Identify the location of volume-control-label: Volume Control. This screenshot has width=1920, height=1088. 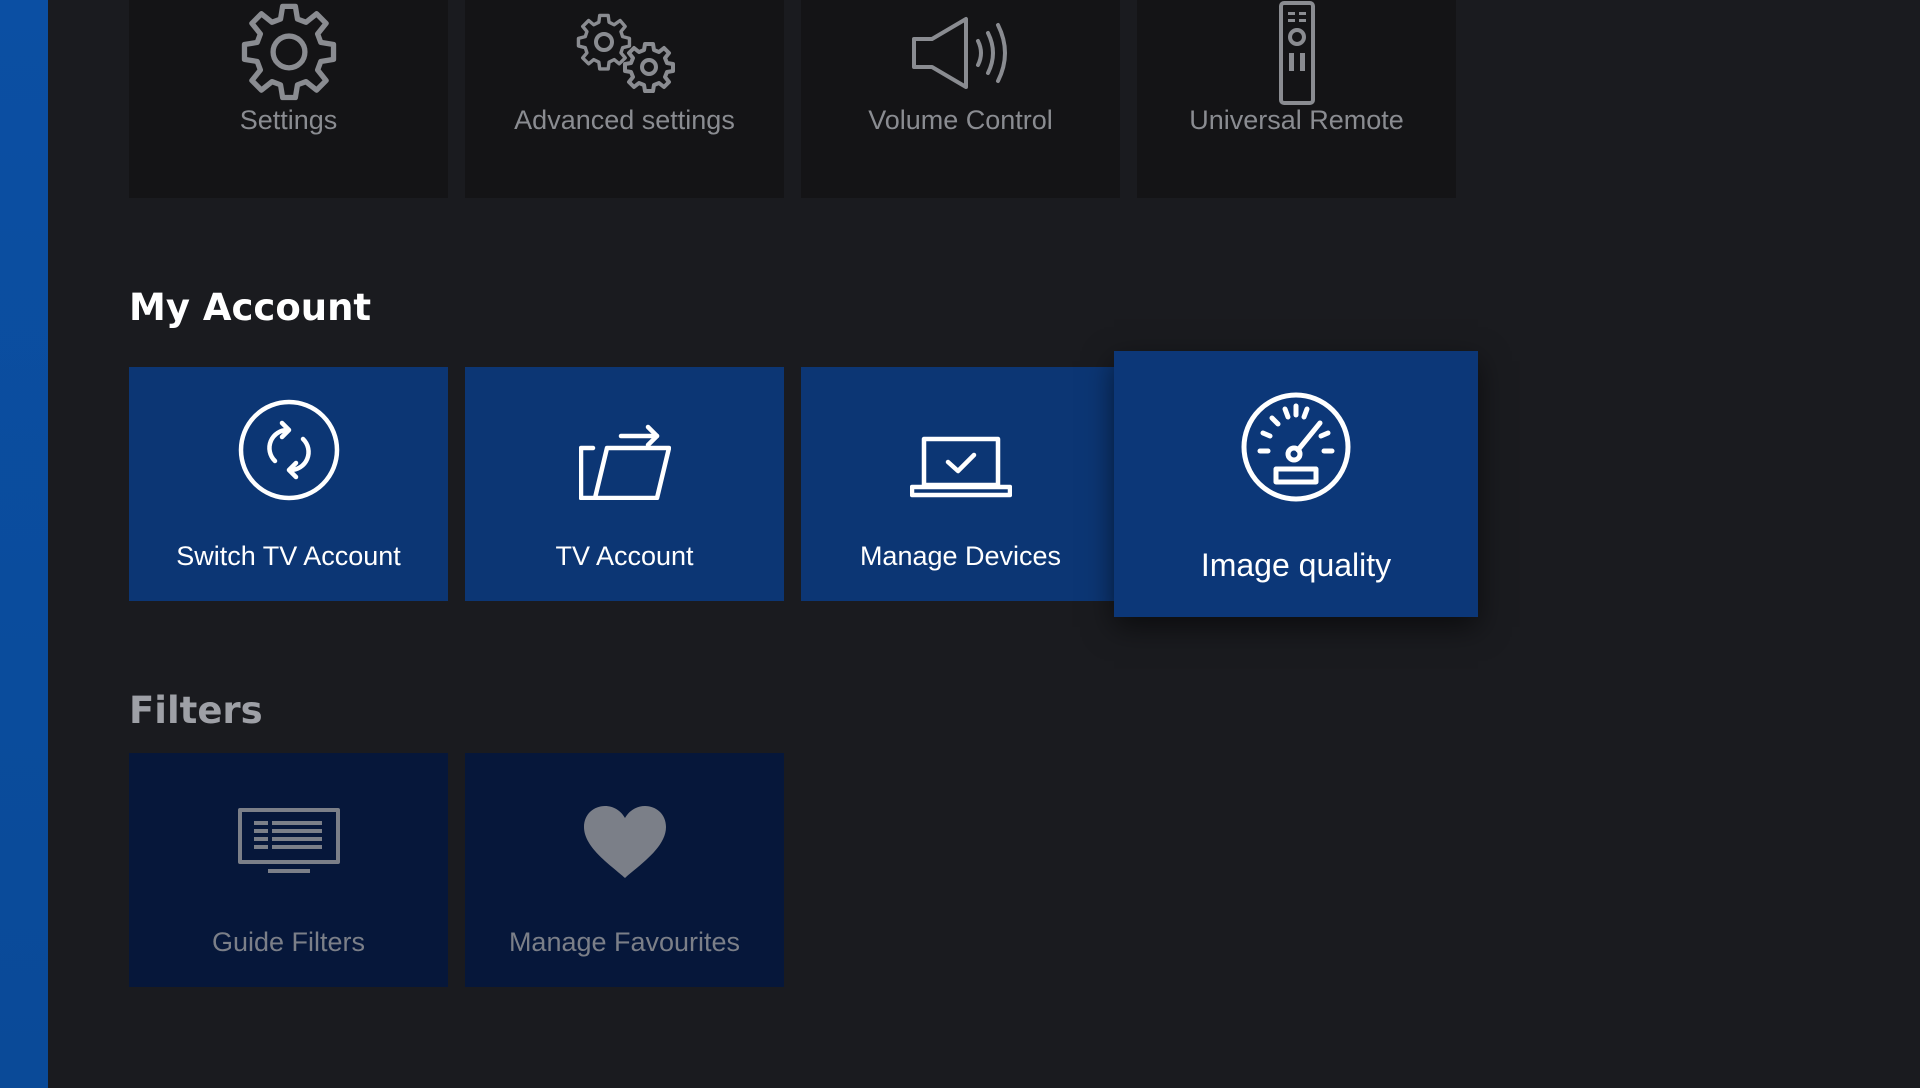
(960, 120).